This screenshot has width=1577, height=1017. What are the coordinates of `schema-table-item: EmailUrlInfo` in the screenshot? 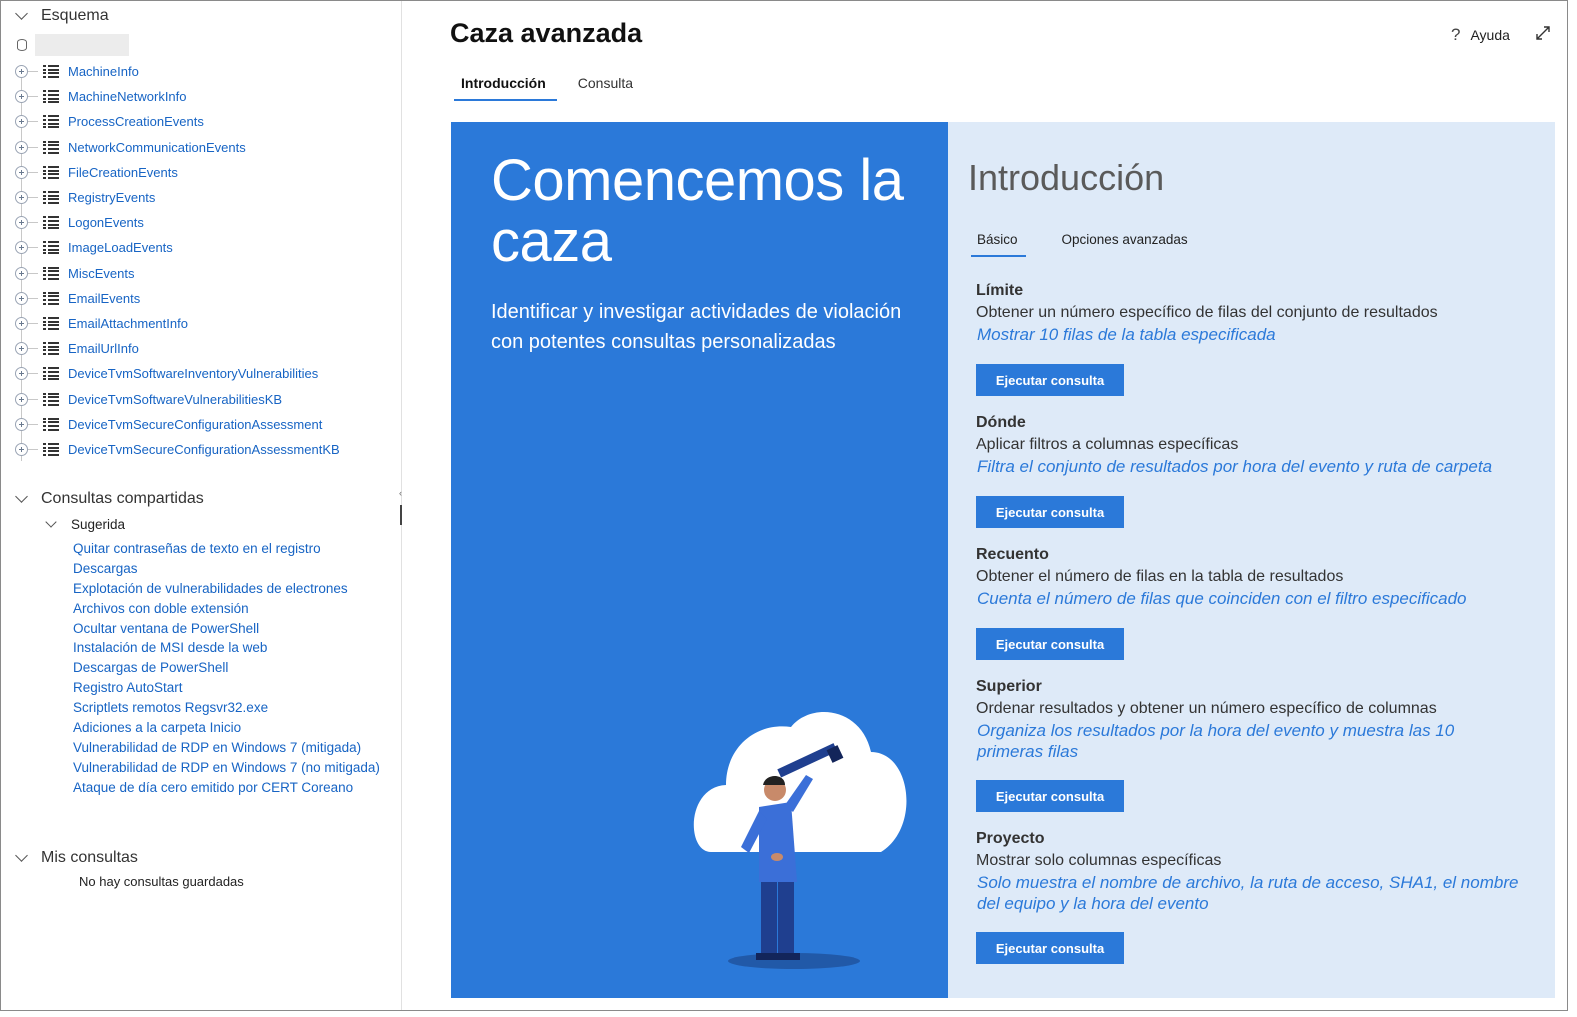 It's located at (177, 348).